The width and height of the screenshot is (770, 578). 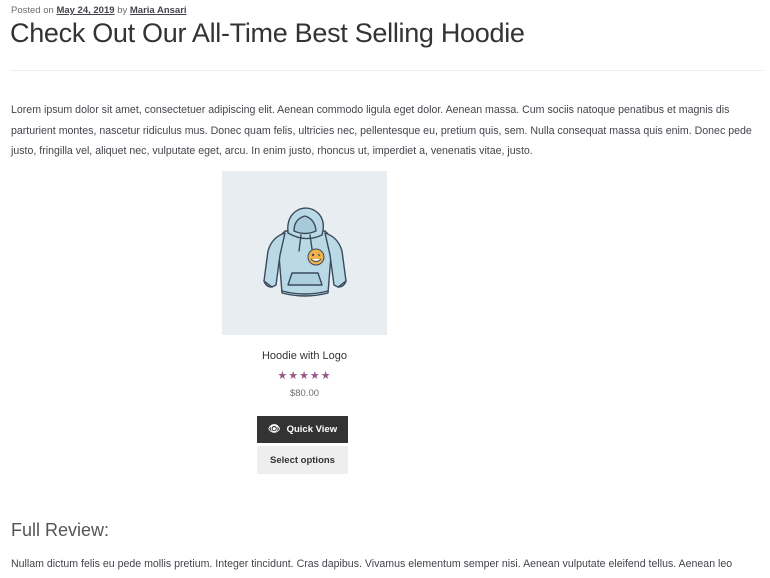 I want to click on by-label: by, so click(x=122, y=10).